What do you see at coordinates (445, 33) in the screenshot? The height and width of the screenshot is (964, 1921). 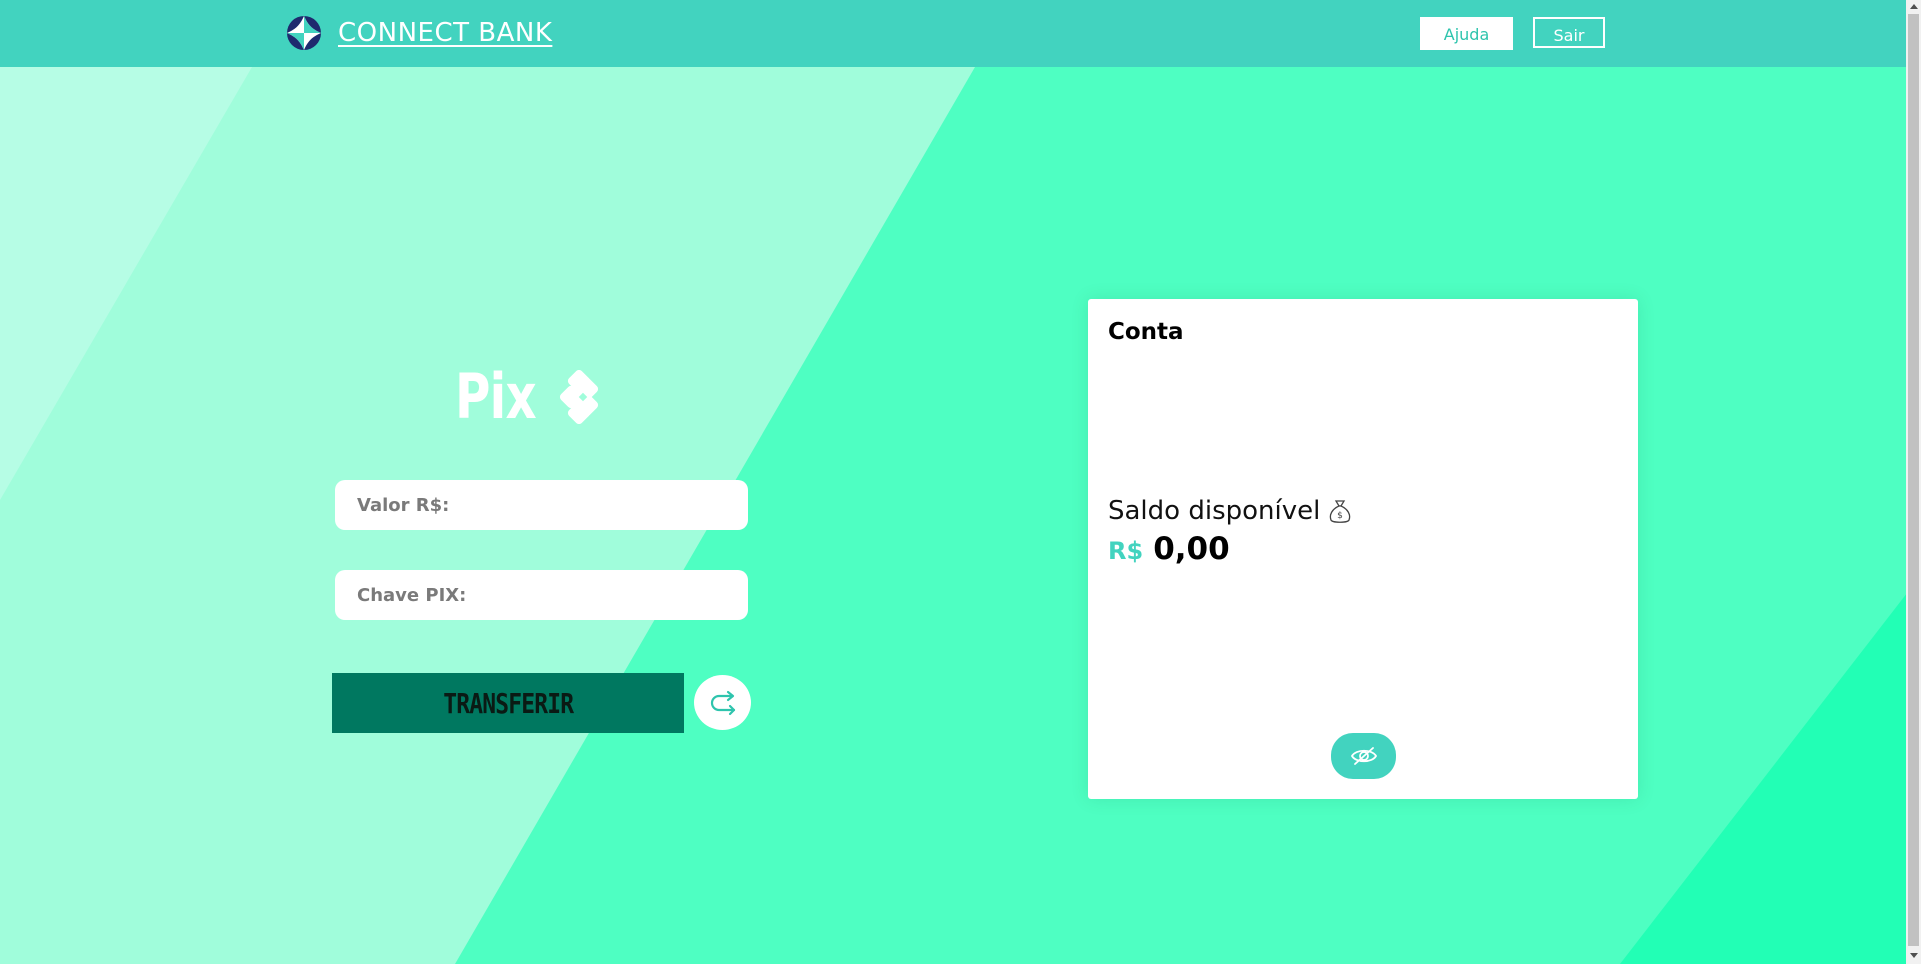 I see `brand-link: CONNECT BANK` at bounding box center [445, 33].